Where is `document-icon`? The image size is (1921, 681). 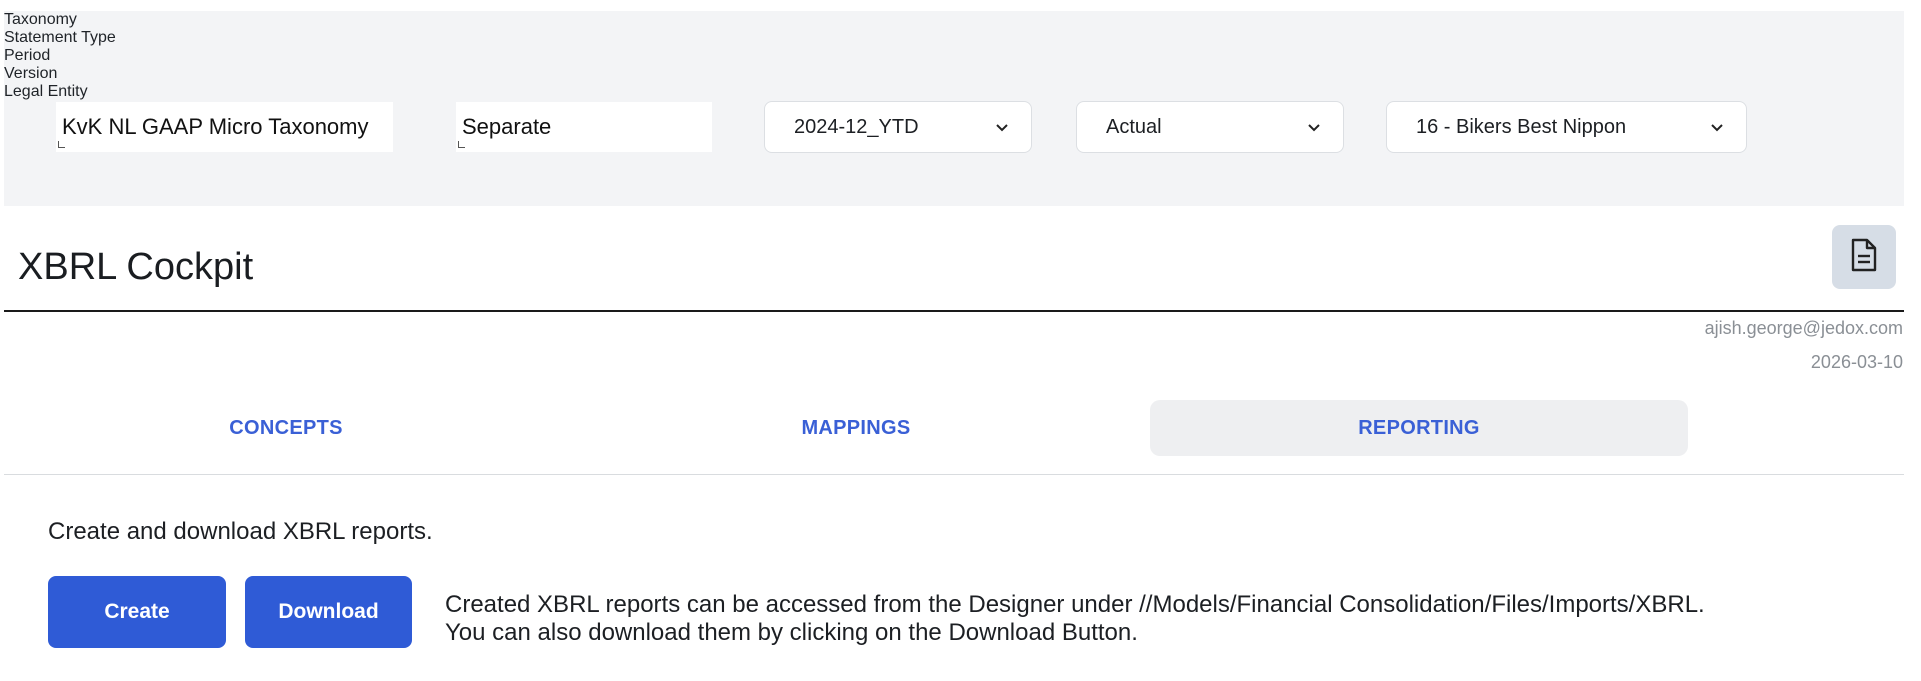
document-icon is located at coordinates (1864, 257).